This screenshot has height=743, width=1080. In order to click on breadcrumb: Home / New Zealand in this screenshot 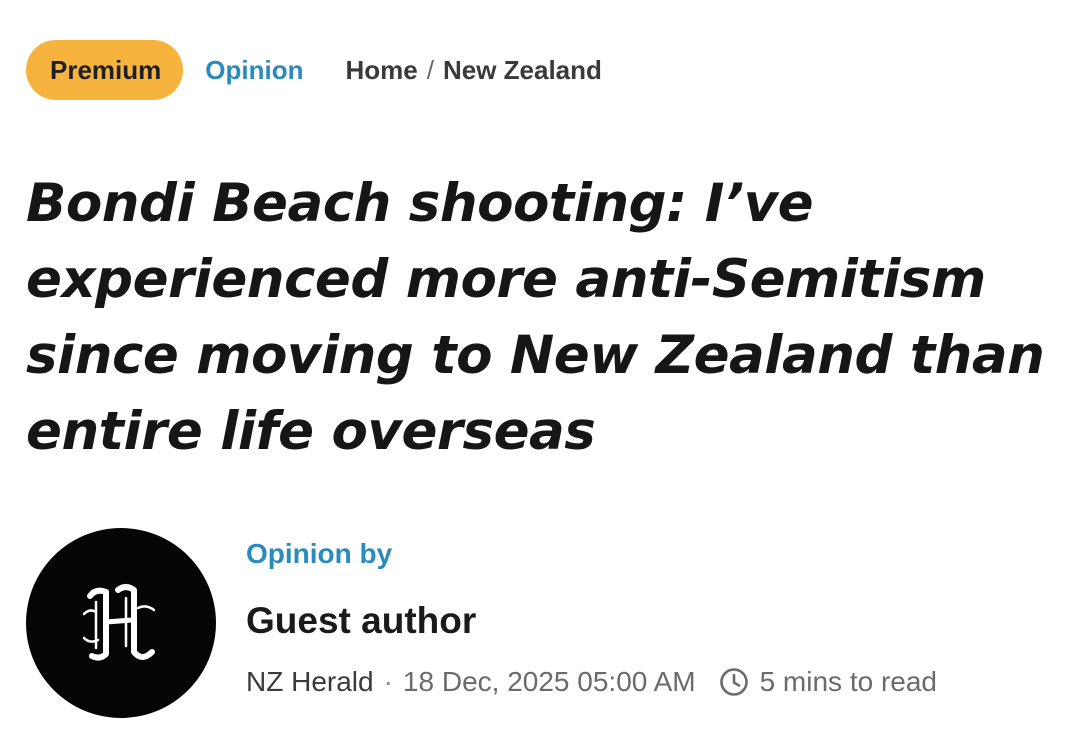, I will do `click(473, 70)`.